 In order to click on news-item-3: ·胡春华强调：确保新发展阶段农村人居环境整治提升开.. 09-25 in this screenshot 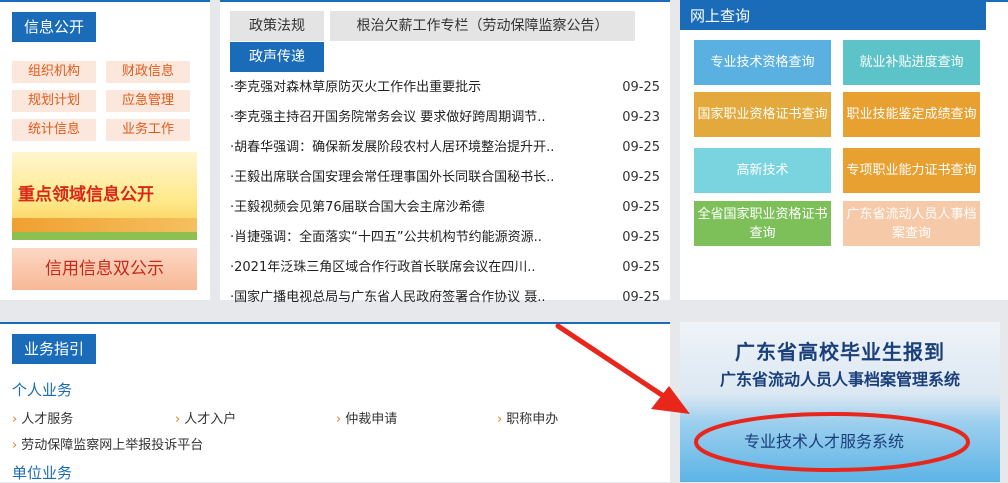, I will do `click(446, 148)`.